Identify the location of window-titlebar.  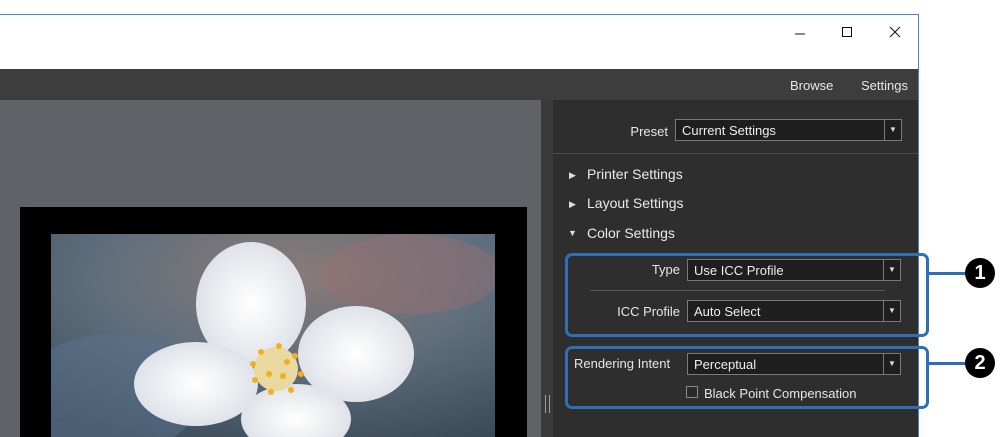
(459, 34).